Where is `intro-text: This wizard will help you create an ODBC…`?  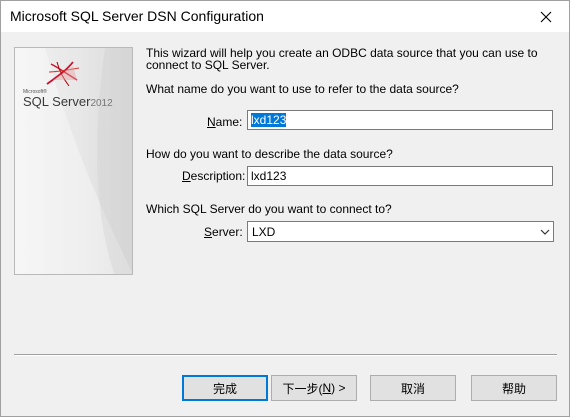
intro-text: This wizard will help you create an ODBC… is located at coordinates (342, 59).